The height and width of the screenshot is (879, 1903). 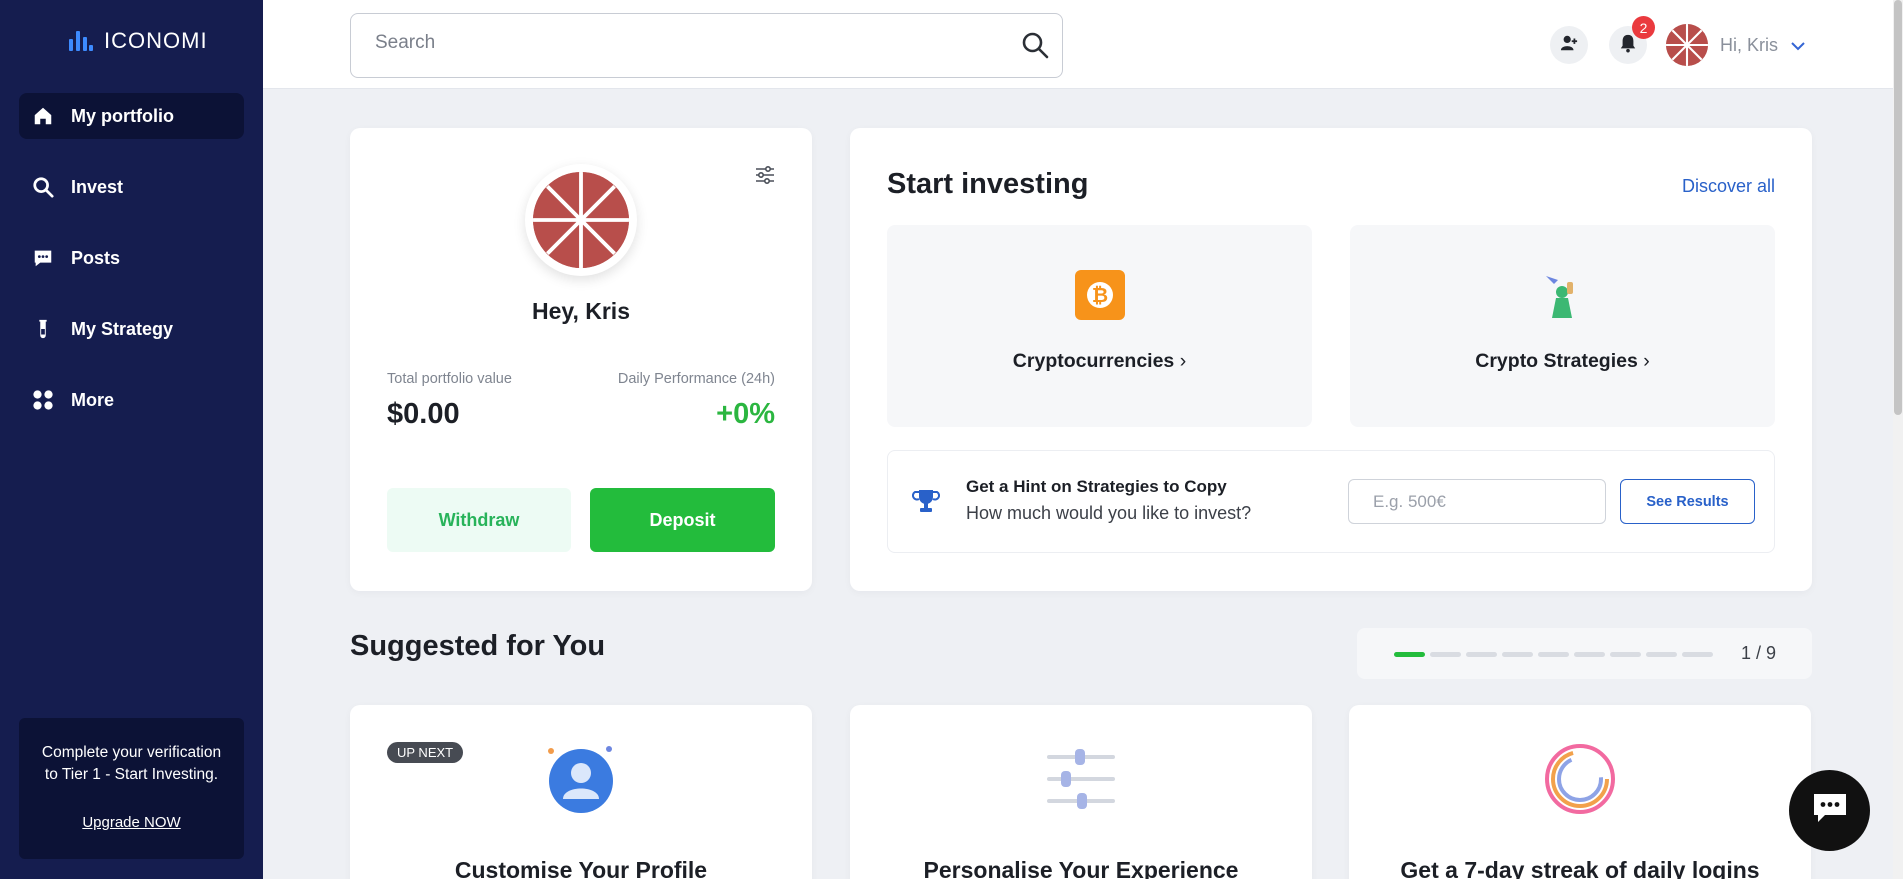 I want to click on page-scrollbar, so click(x=1898, y=439).